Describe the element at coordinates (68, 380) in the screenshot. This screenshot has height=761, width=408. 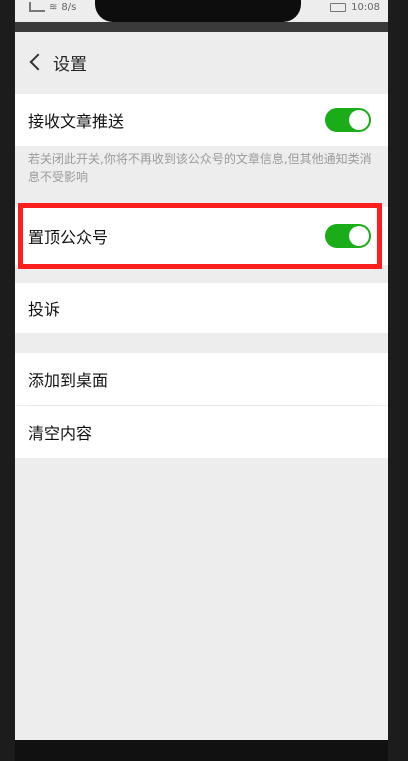
I see `add-desktop-label: 添加到桌面` at that location.